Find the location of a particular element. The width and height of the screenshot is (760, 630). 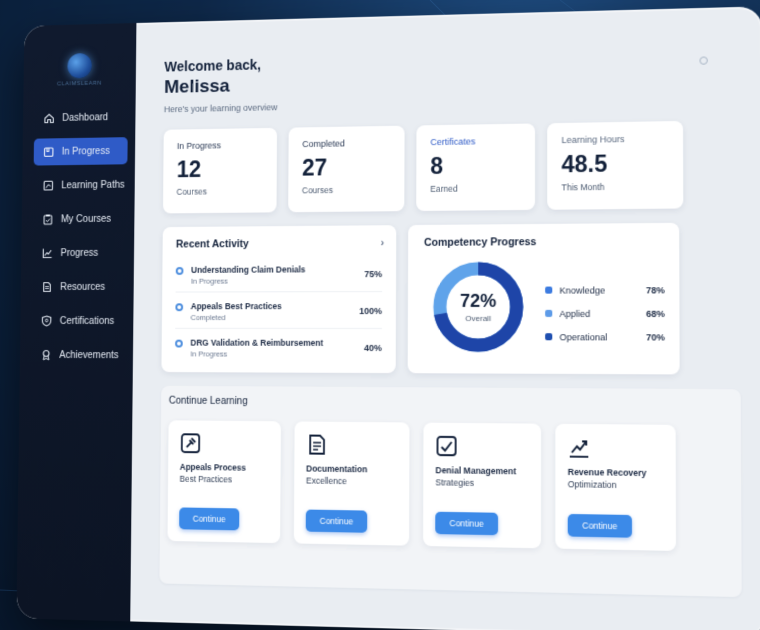

activity-status: In Progress is located at coordinates (273, 354).